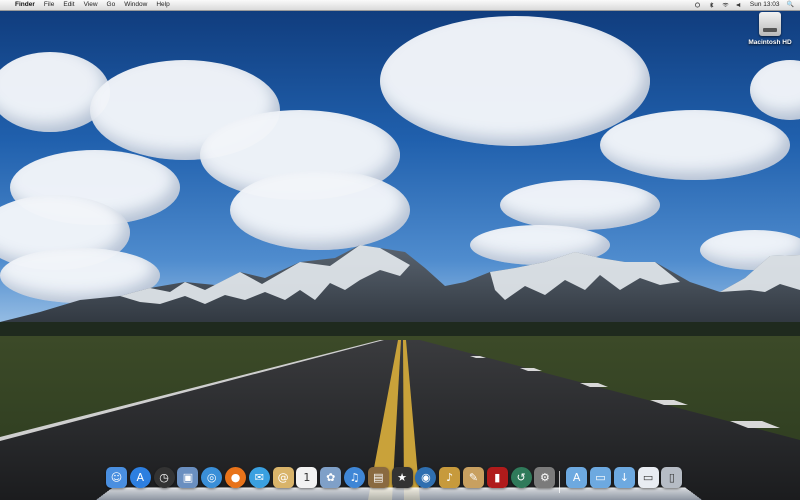  Describe the element at coordinates (450, 477) in the screenshot. I see `garageband-icon: ♪` at that location.